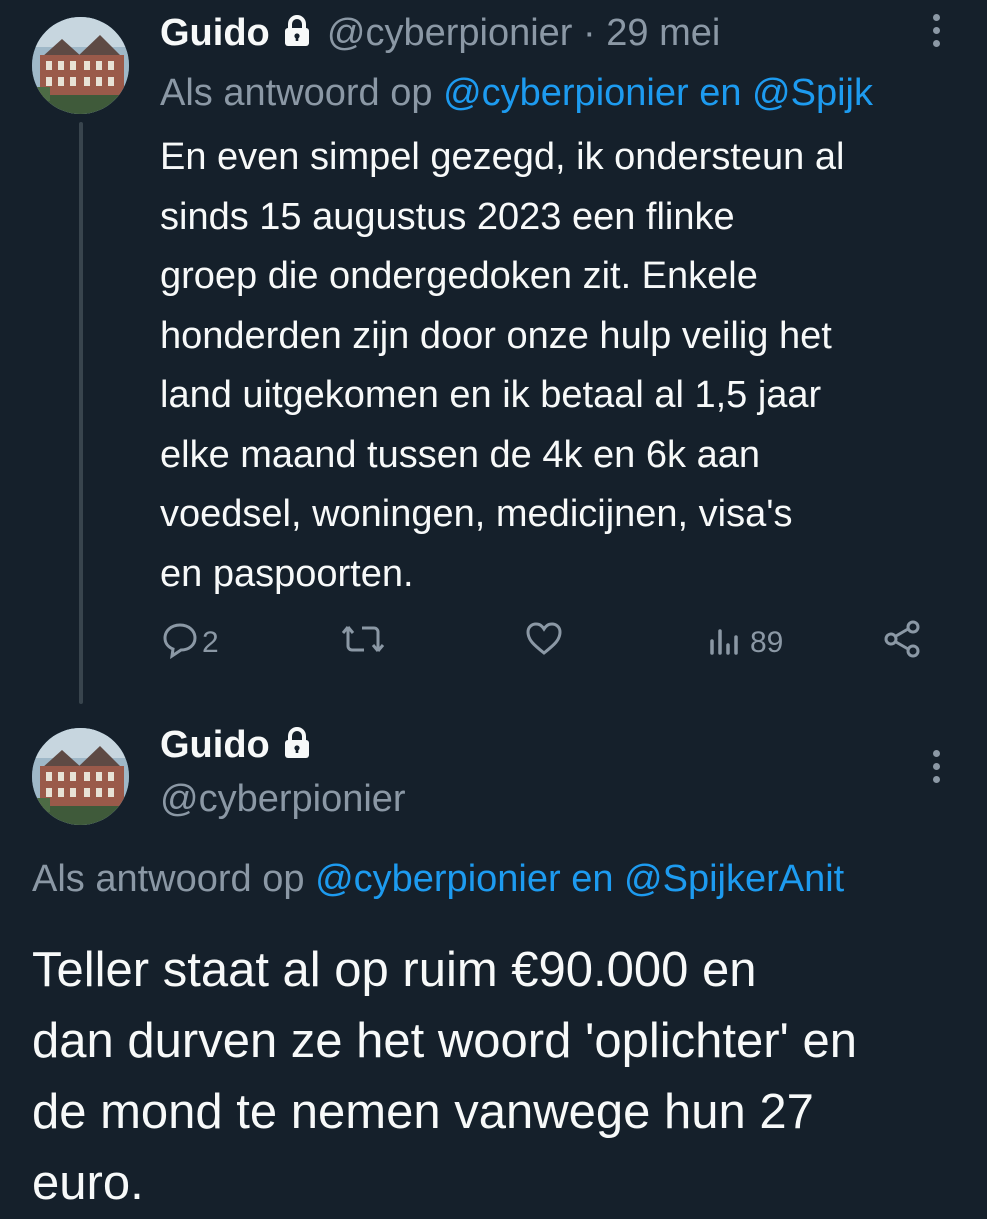  What do you see at coordinates (579, 879) in the screenshot?
I see `reply-to-mentions: @cyberpionier en @SpijkerAnit` at bounding box center [579, 879].